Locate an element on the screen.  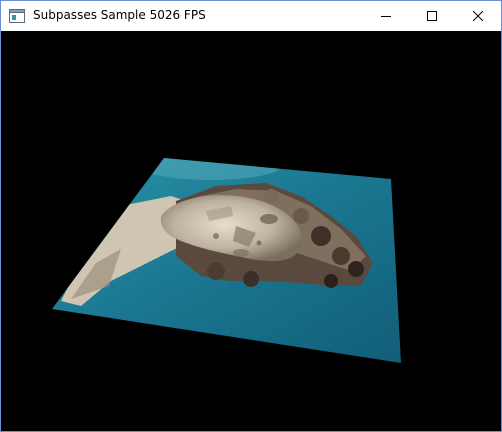
maximize-button is located at coordinates (432, 16).